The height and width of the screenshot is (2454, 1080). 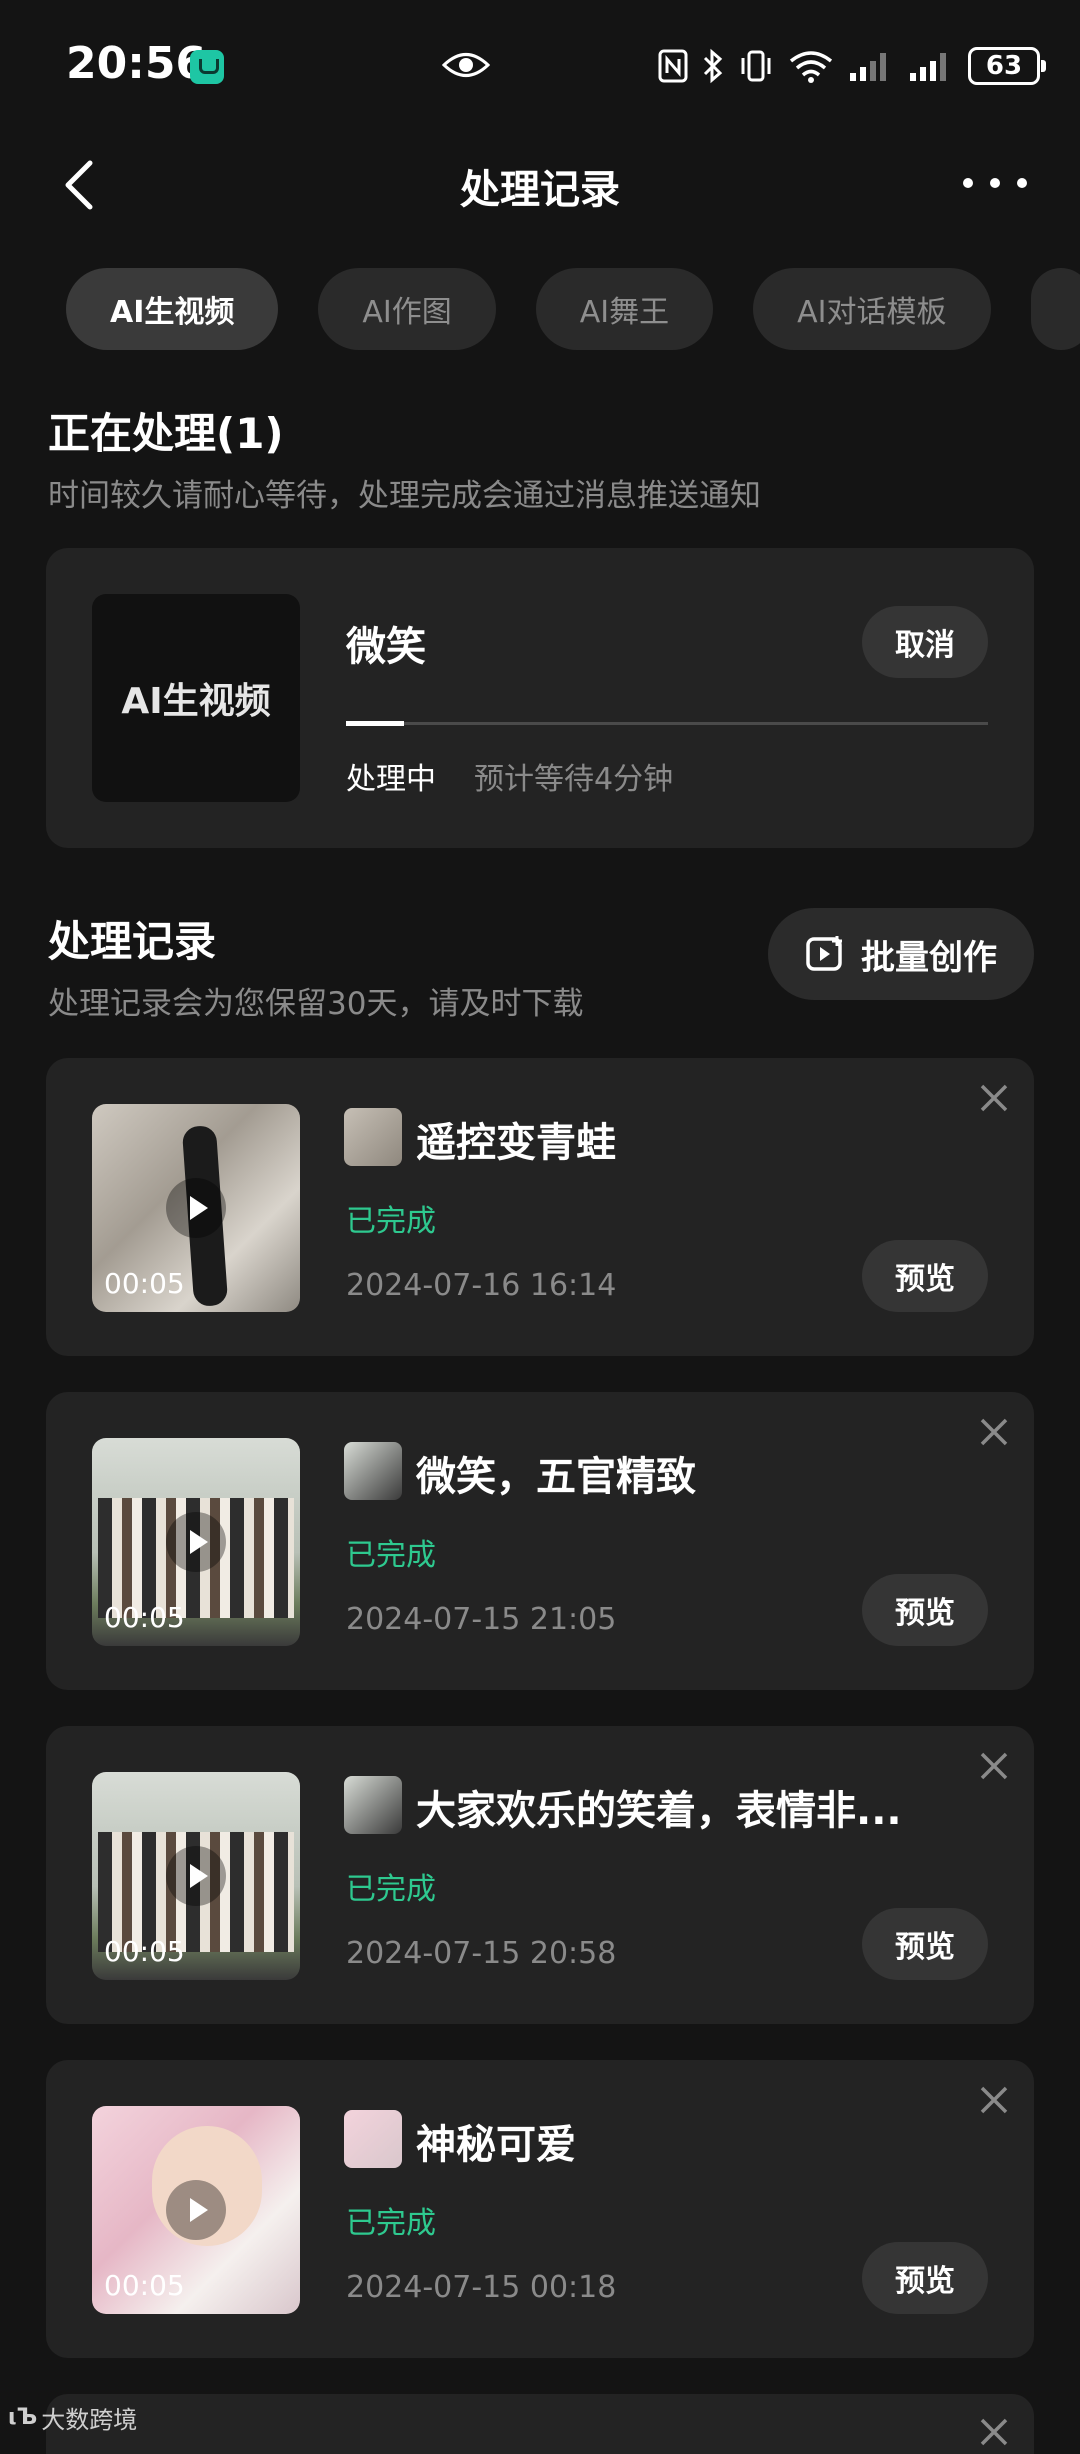 What do you see at coordinates (624, 309) in the screenshot?
I see `tab-ai-dance: AI舞王` at bounding box center [624, 309].